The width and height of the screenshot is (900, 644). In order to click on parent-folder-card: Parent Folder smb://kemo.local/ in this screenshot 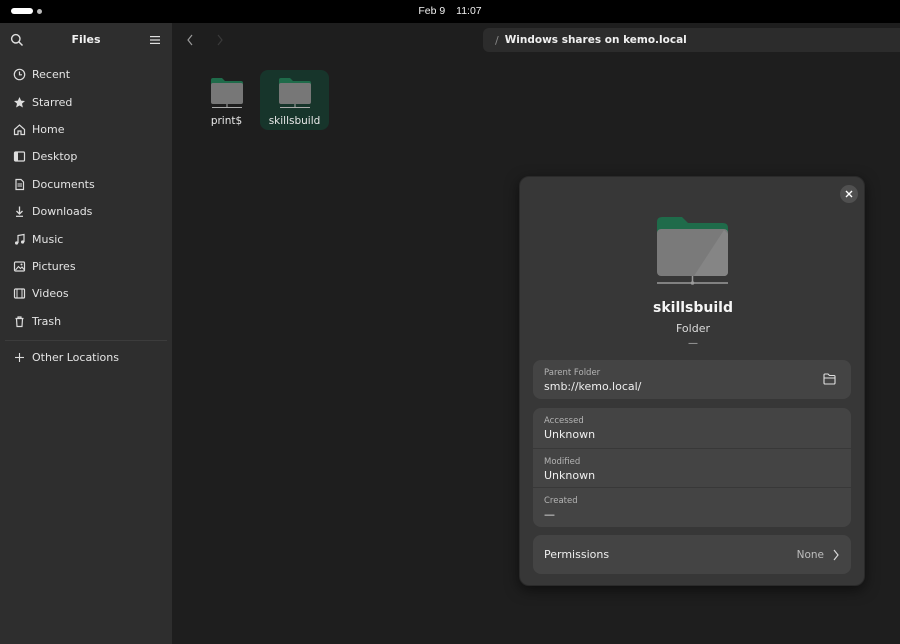, I will do `click(692, 379)`.